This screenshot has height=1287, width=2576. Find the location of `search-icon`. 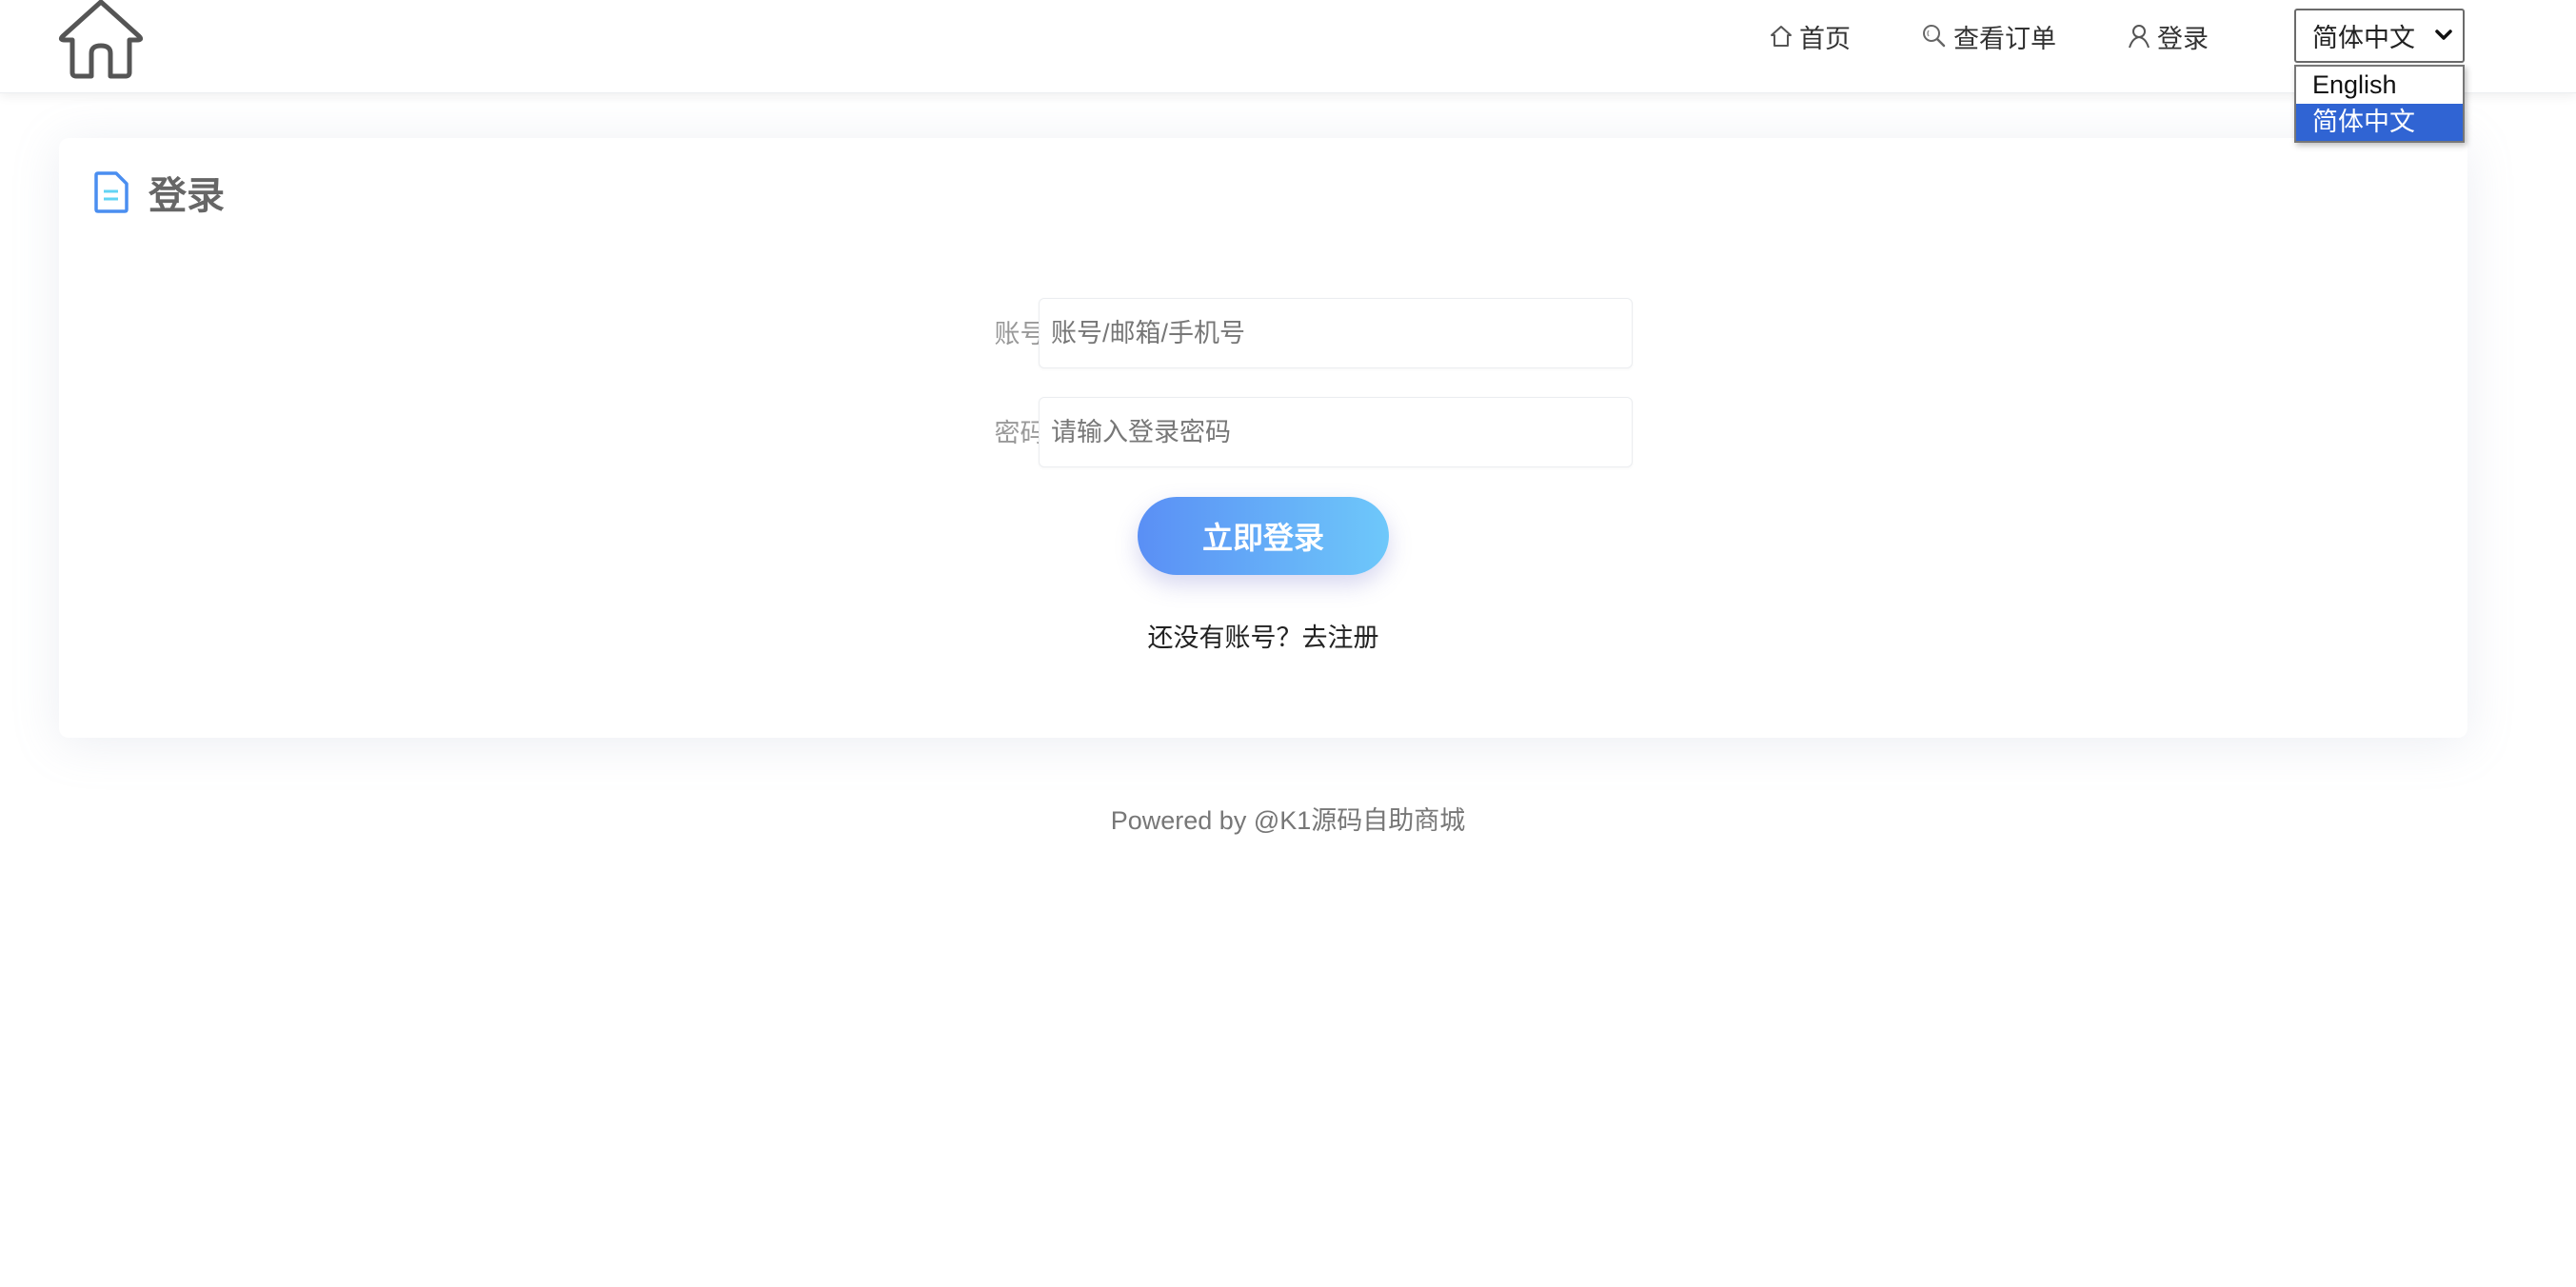

search-icon is located at coordinates (1934, 36).